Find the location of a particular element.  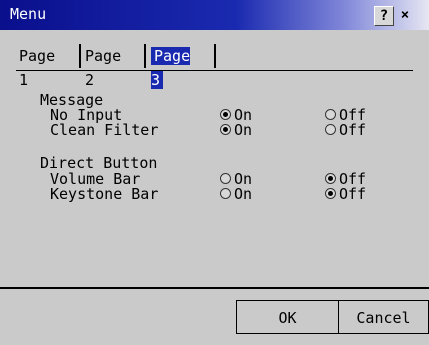

clean-filter-on-radio: On is located at coordinates (236, 130).